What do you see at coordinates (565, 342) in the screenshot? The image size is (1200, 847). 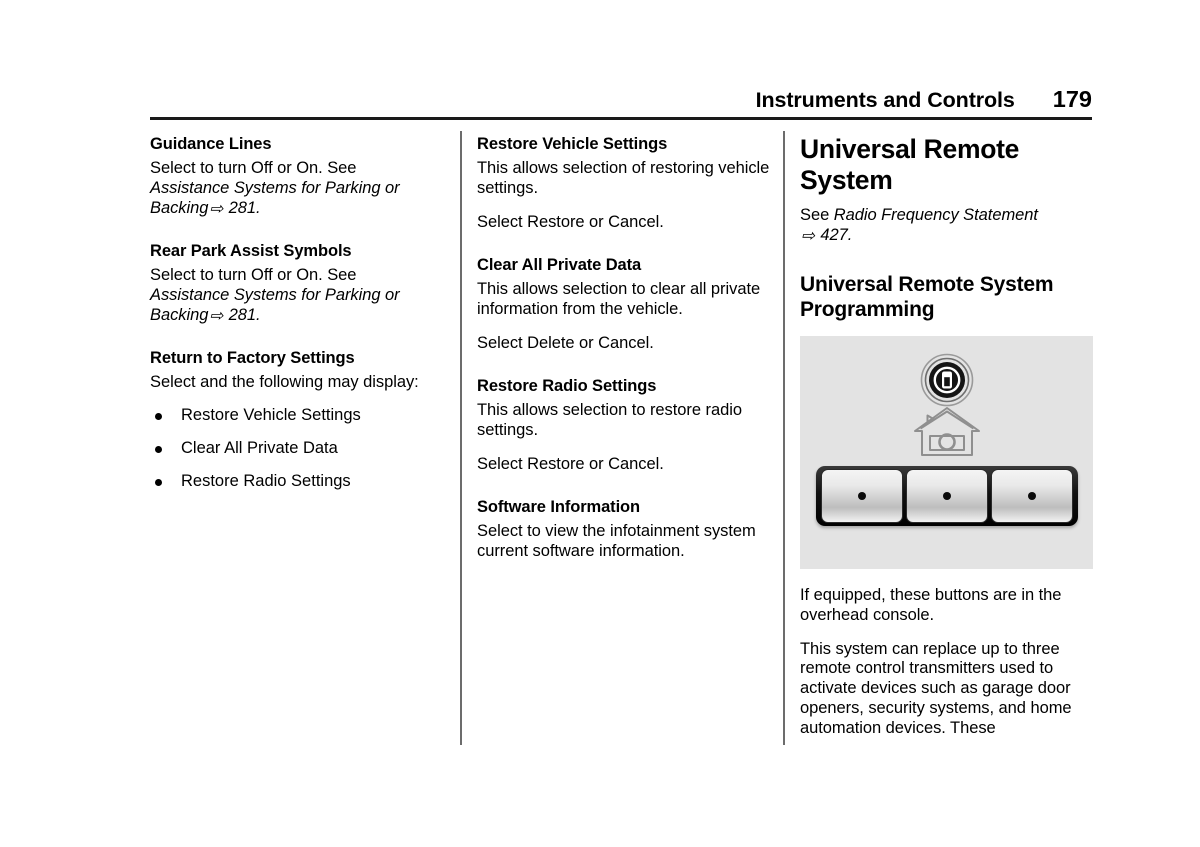 I see `paragraph-delete-or-cancel: Select Delete or Cancel.` at bounding box center [565, 342].